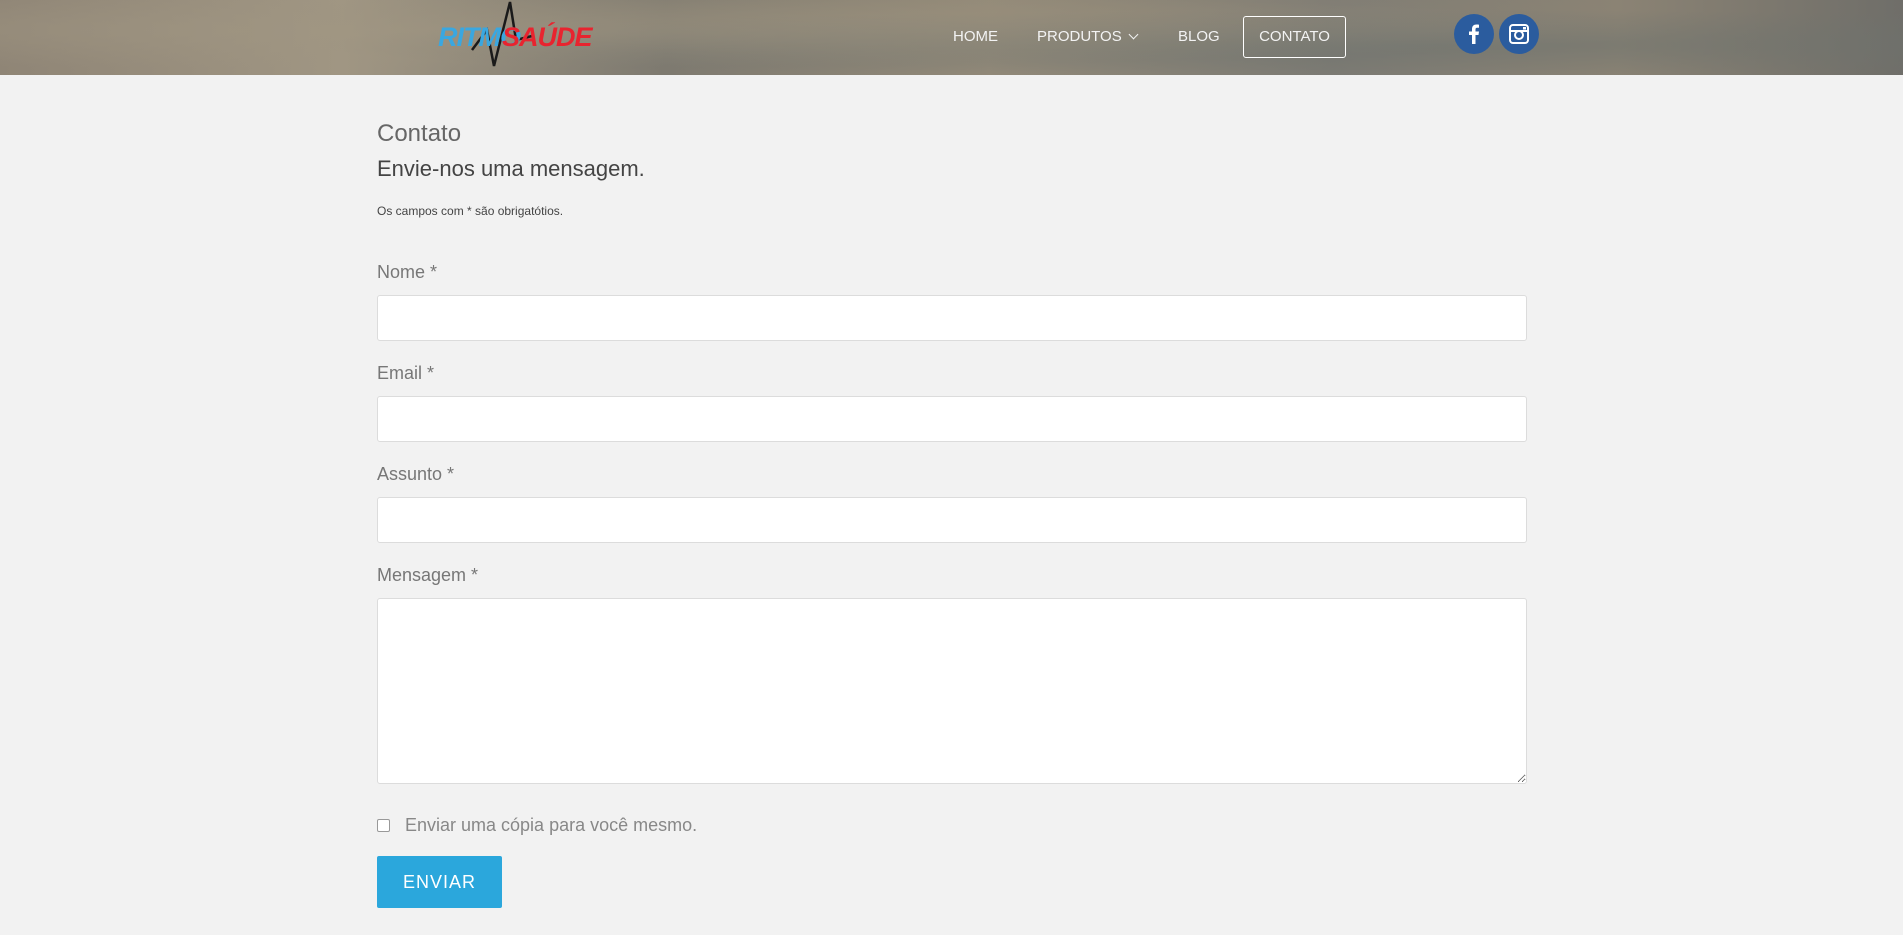 The width and height of the screenshot is (1903, 935). I want to click on nav-contato: CONTATO, so click(1294, 37).